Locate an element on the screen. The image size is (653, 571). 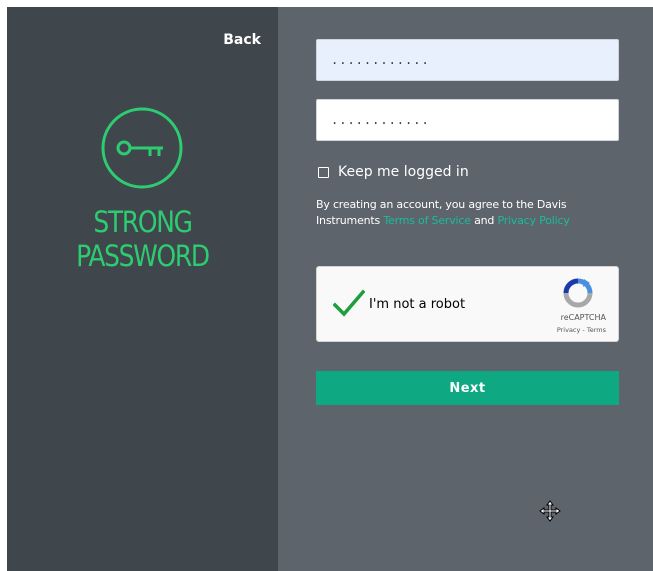
terms-of-service-link: Terms of Service is located at coordinates (427, 220).